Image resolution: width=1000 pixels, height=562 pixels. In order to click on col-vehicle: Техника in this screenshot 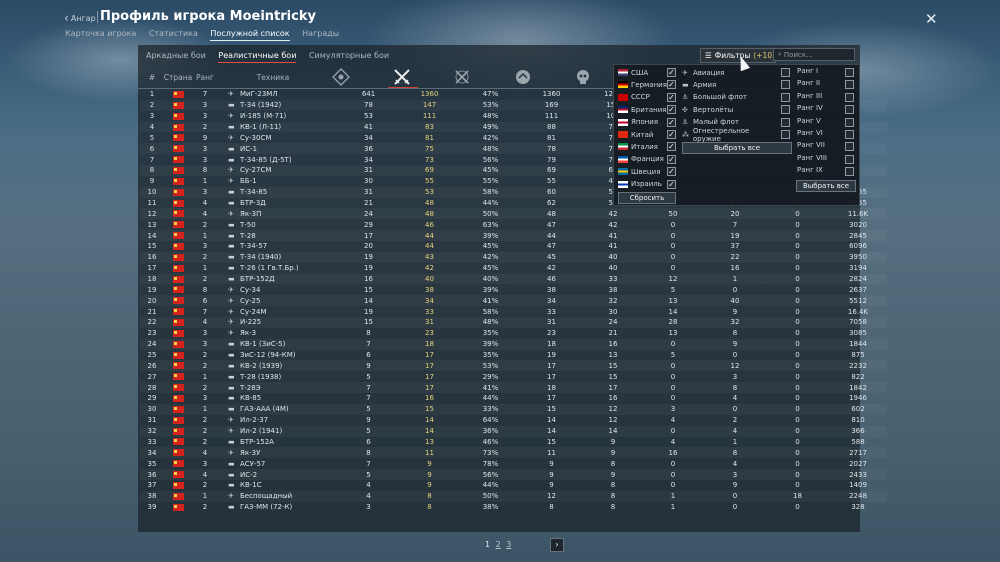, I will do `click(273, 77)`.